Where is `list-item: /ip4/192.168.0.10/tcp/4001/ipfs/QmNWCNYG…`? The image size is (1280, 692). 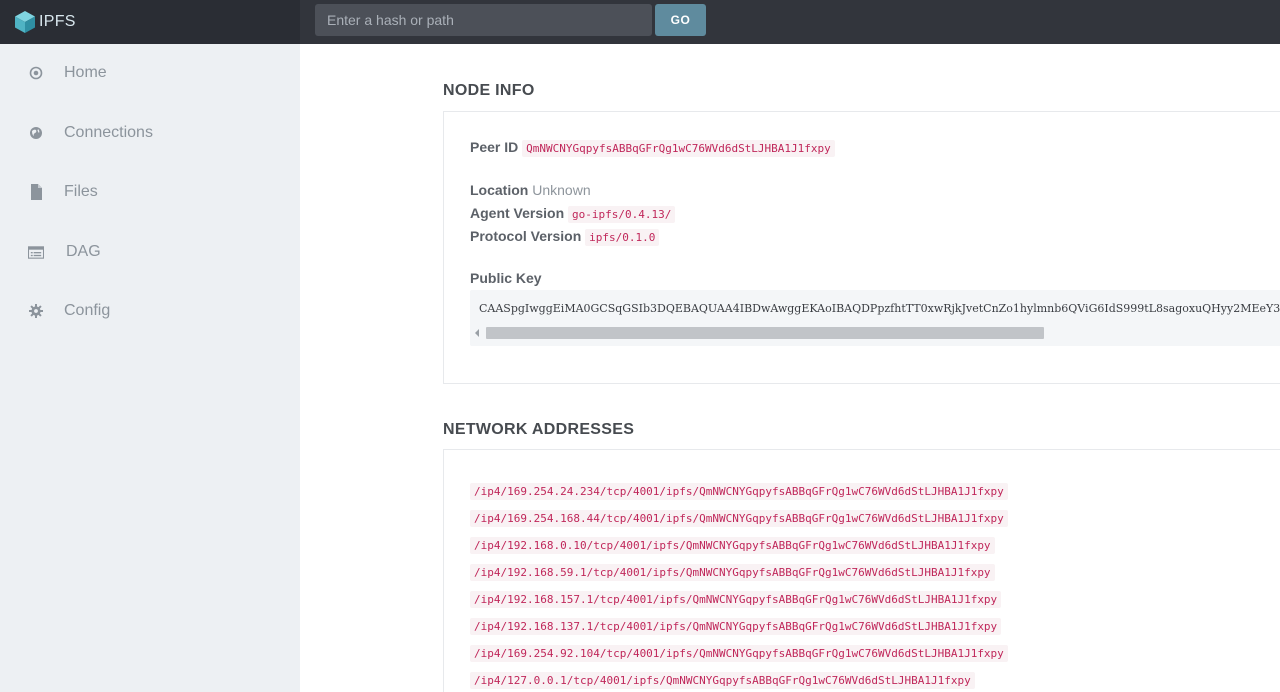 list-item: /ip4/192.168.0.10/tcp/4001/ipfs/QmNWCNYG… is located at coordinates (732, 545).